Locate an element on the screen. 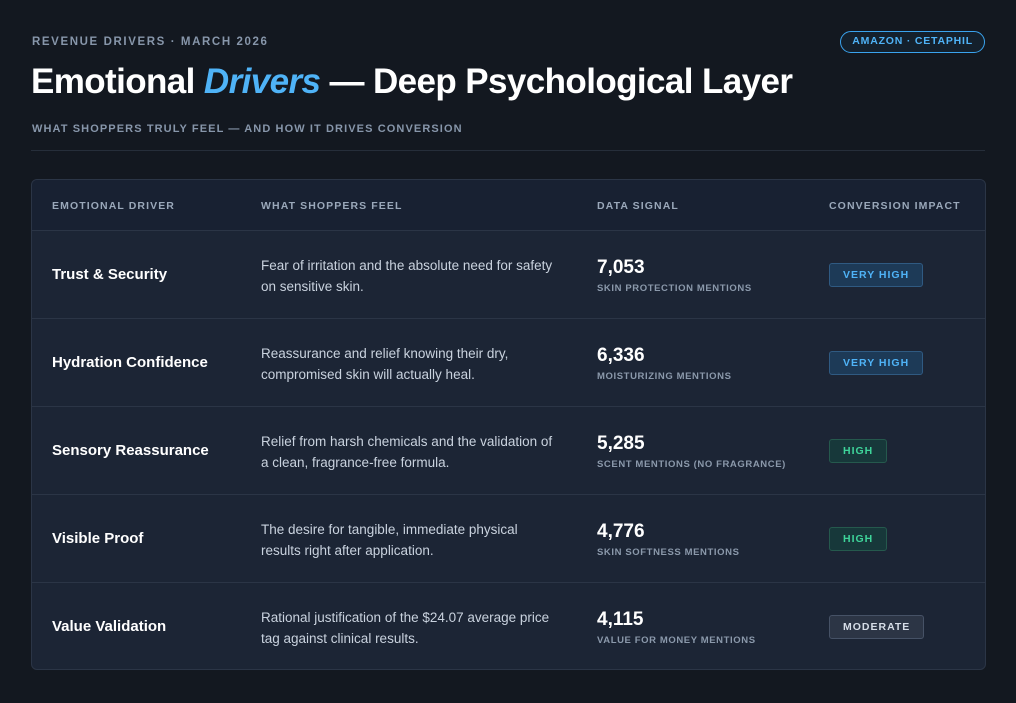 This screenshot has height=703, width=1016. signal-value: 4,776 is located at coordinates (621, 531).